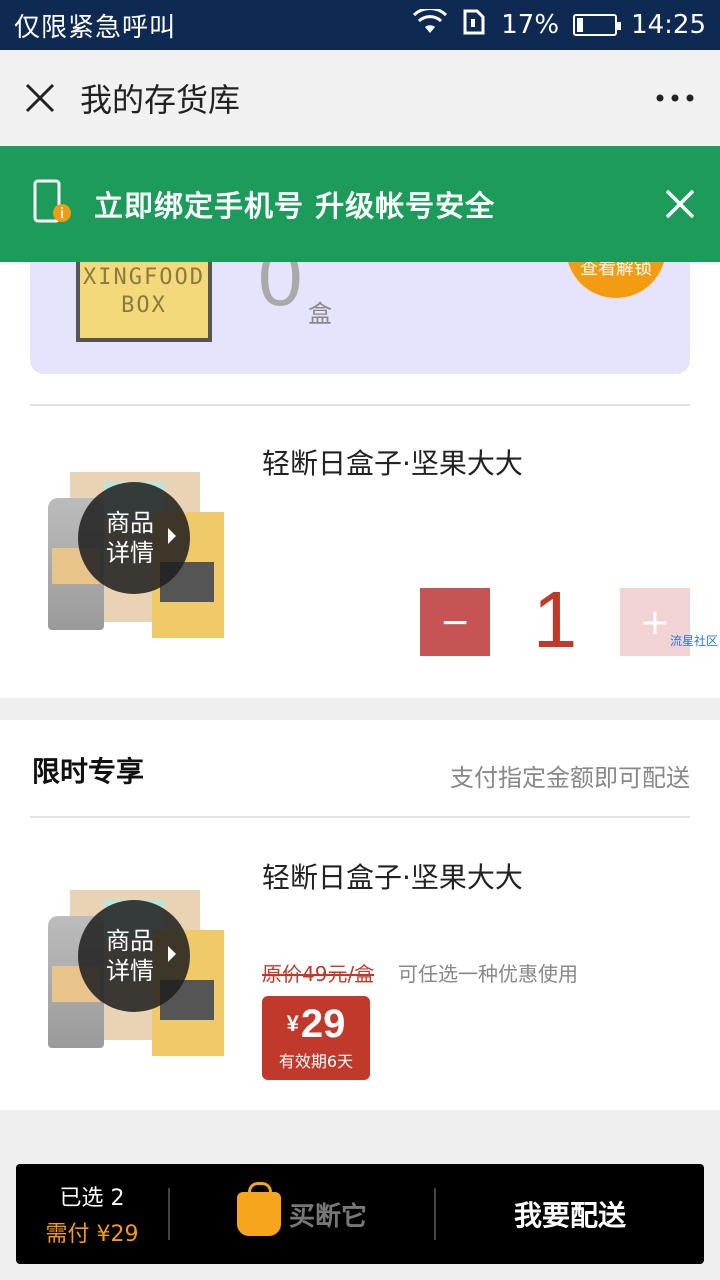 This screenshot has height=1280, width=720. Describe the element at coordinates (318, 974) in the screenshot. I see `original-price: 原价49元/盒` at that location.